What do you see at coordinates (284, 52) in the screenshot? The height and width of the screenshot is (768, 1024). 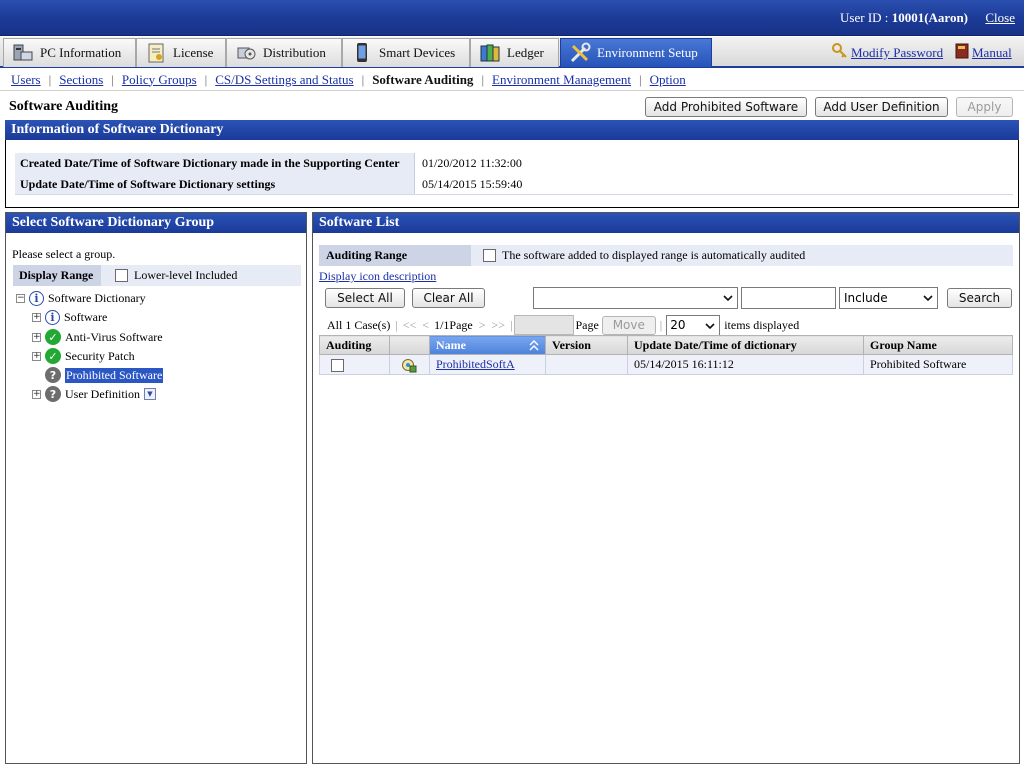 I see `tab-distribution: Distribution` at bounding box center [284, 52].